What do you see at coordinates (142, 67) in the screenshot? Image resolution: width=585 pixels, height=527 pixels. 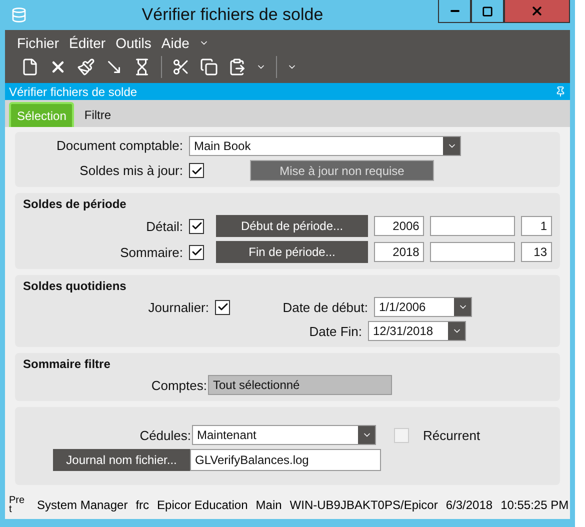 I see `hourglass-icon` at bounding box center [142, 67].